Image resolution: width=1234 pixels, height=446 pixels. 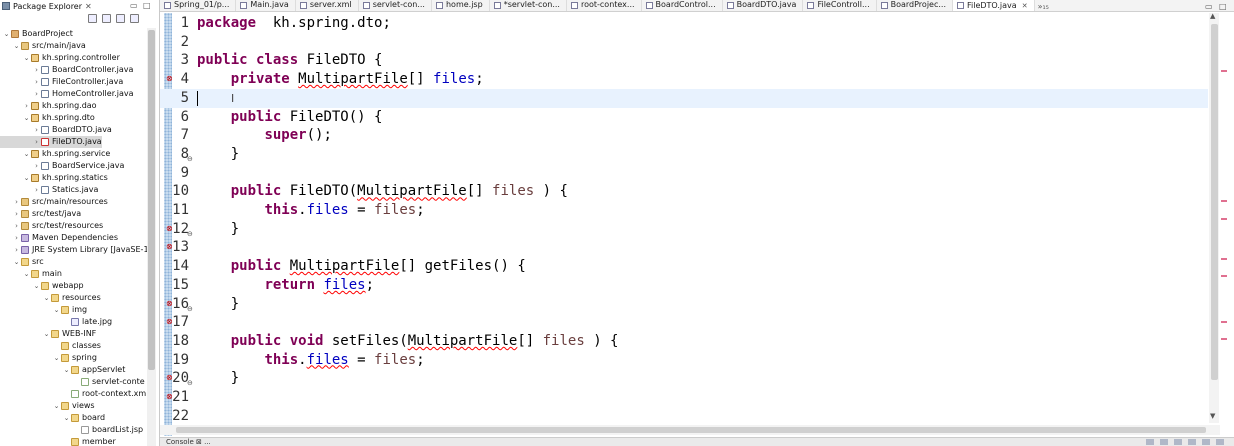 What do you see at coordinates (42, 286) in the screenshot?
I see `tree-item: ⌄ webapp` at bounding box center [42, 286].